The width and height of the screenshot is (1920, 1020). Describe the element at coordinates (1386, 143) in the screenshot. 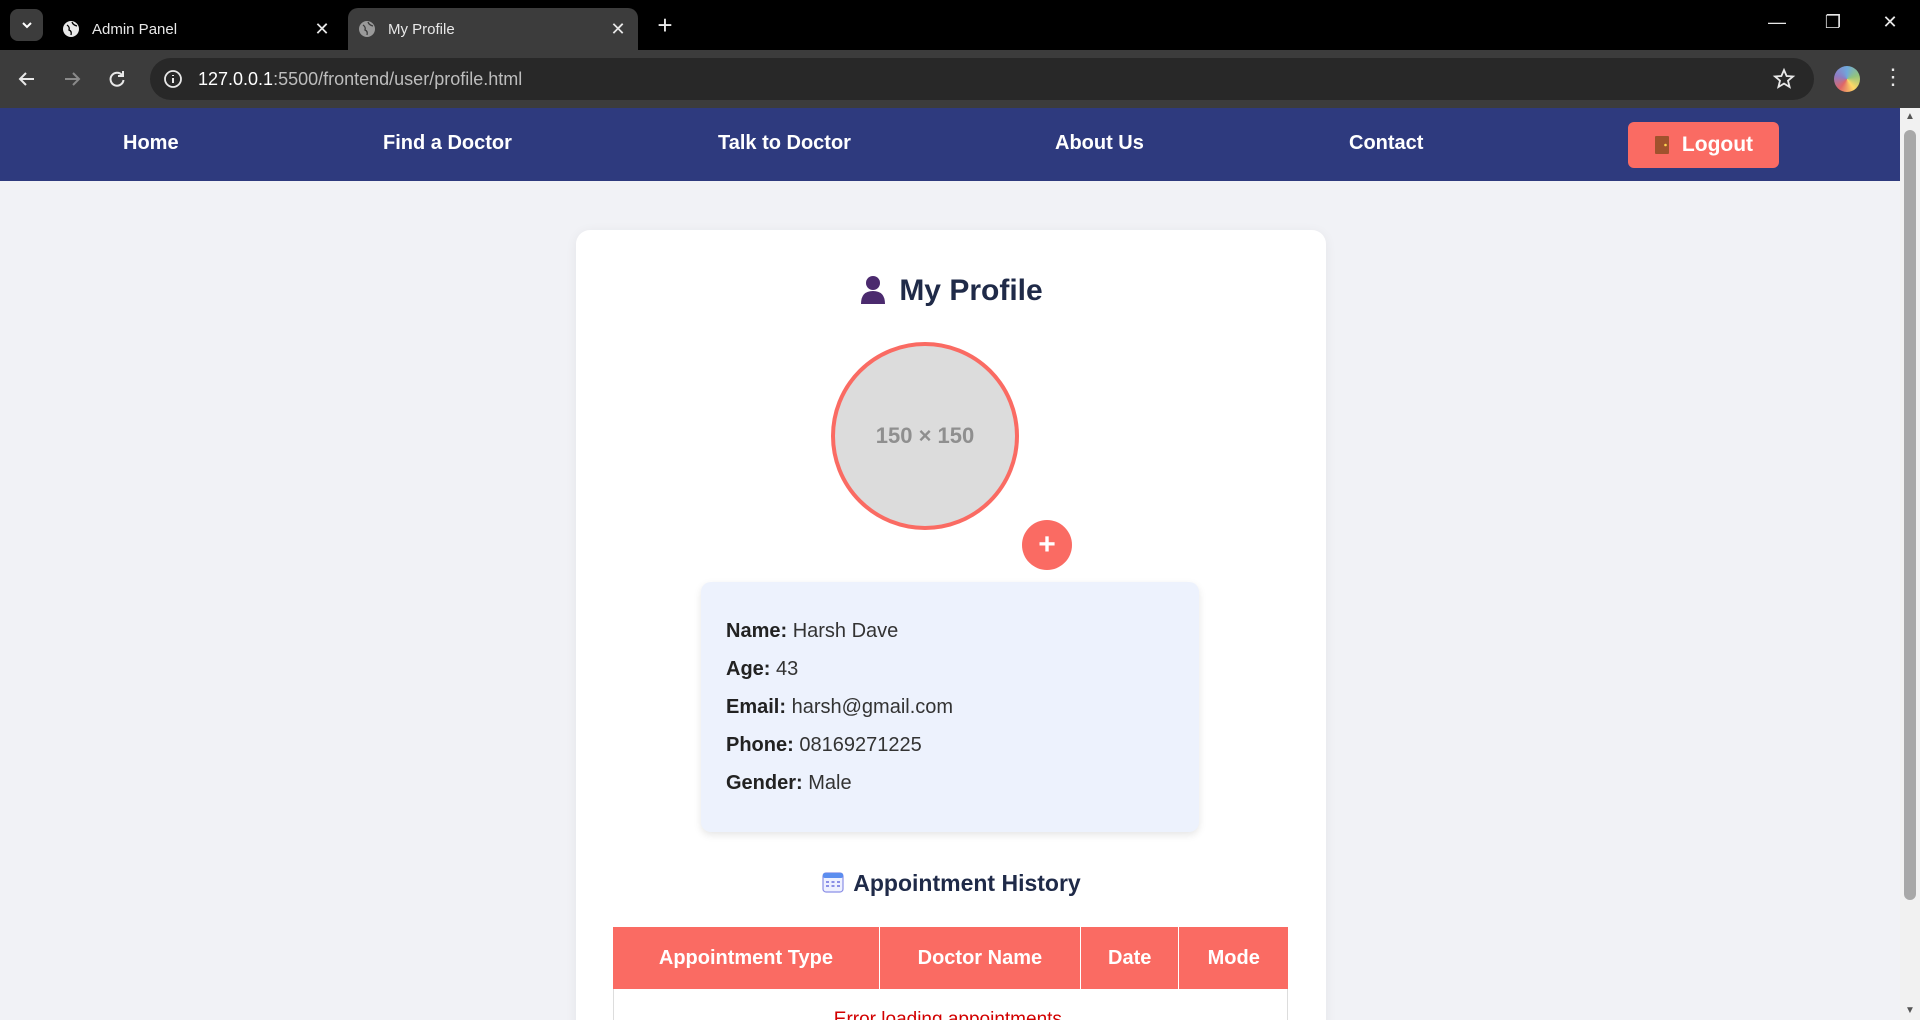

I see `nav-contact: Contact` at that location.